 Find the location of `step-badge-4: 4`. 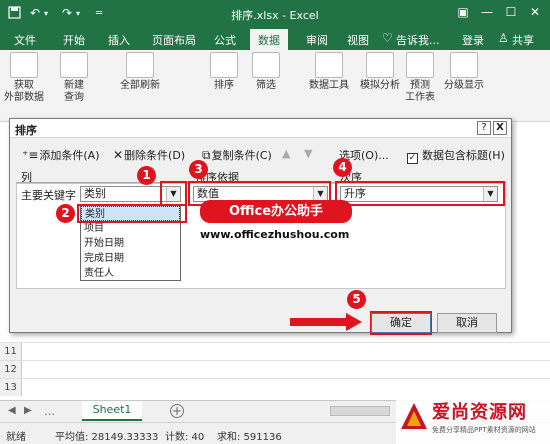

step-badge-4: 4 is located at coordinates (342, 167).